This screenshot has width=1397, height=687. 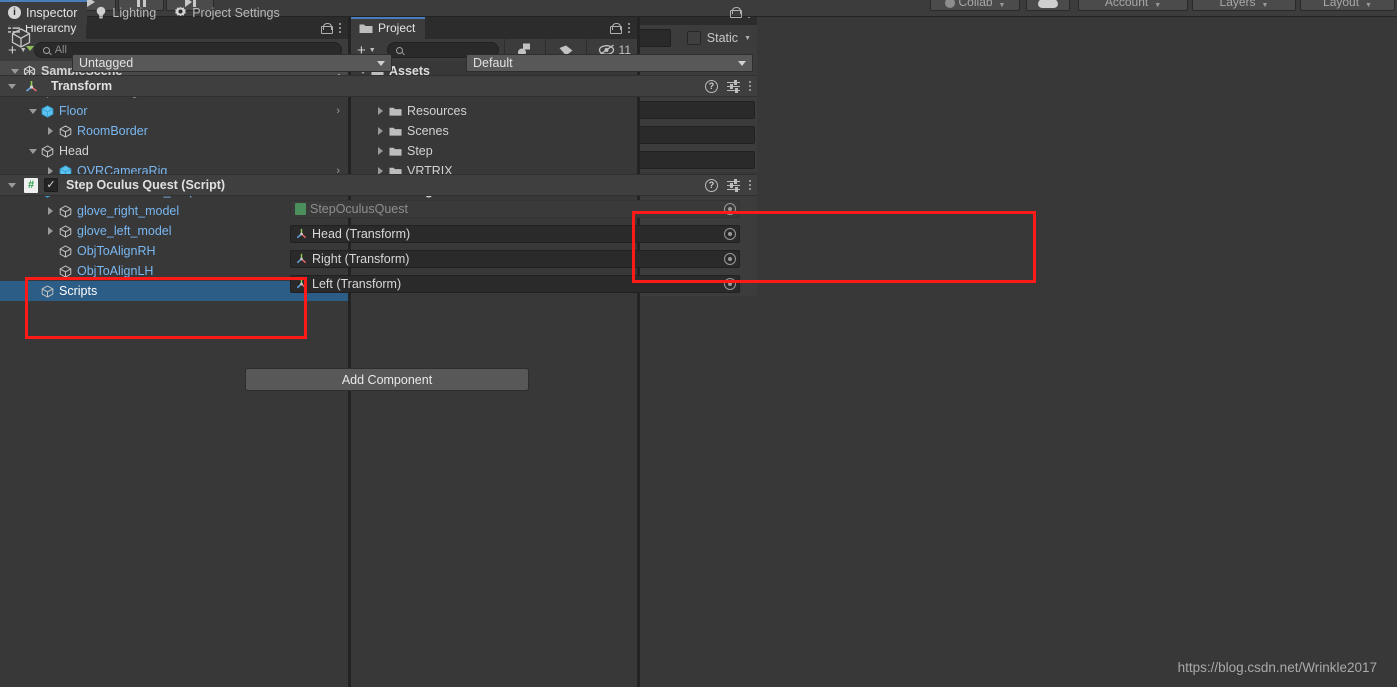 I want to click on dropdown-caret-icon, so click(x=30, y=48).